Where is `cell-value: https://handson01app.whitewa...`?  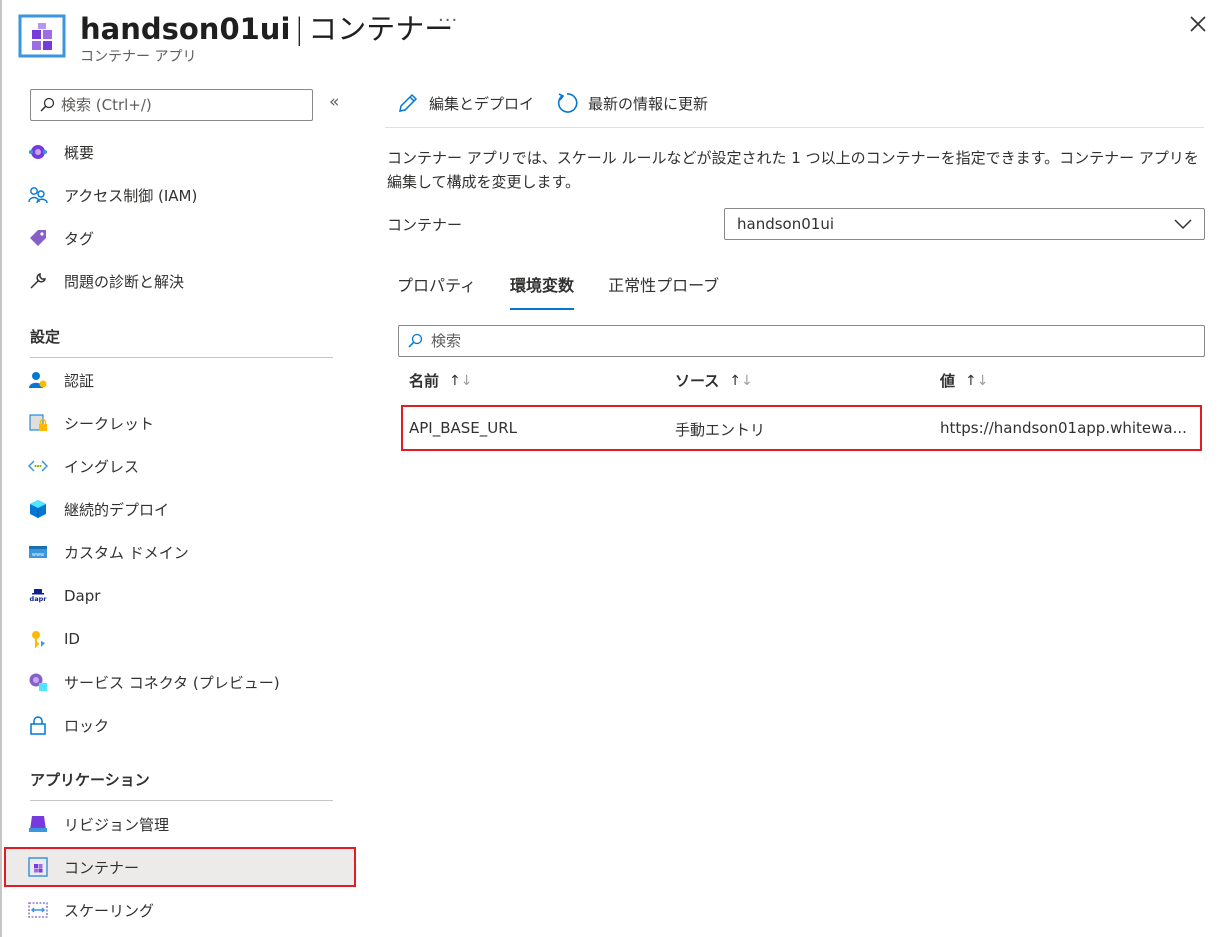
cell-value: https://handson01app.whitewa... is located at coordinates (1063, 428).